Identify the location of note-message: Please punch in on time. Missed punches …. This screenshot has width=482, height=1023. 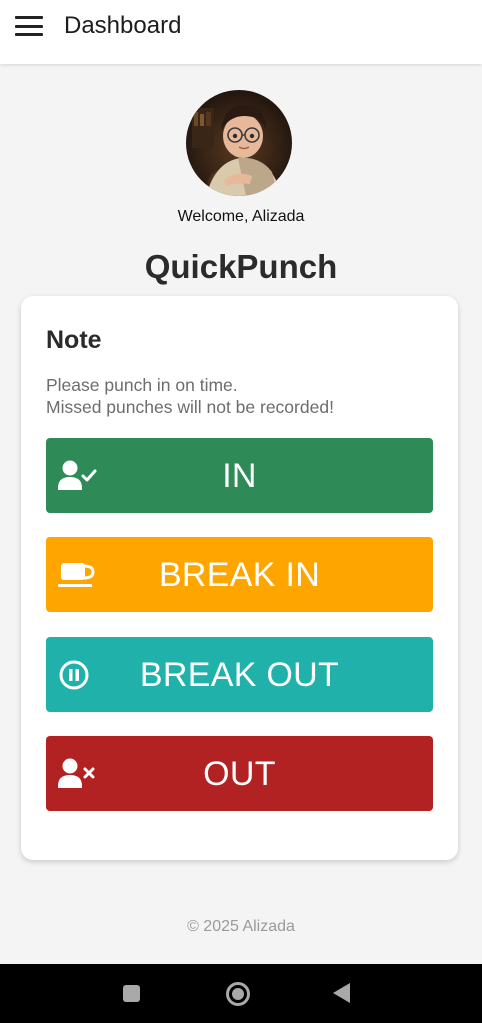
(246, 396).